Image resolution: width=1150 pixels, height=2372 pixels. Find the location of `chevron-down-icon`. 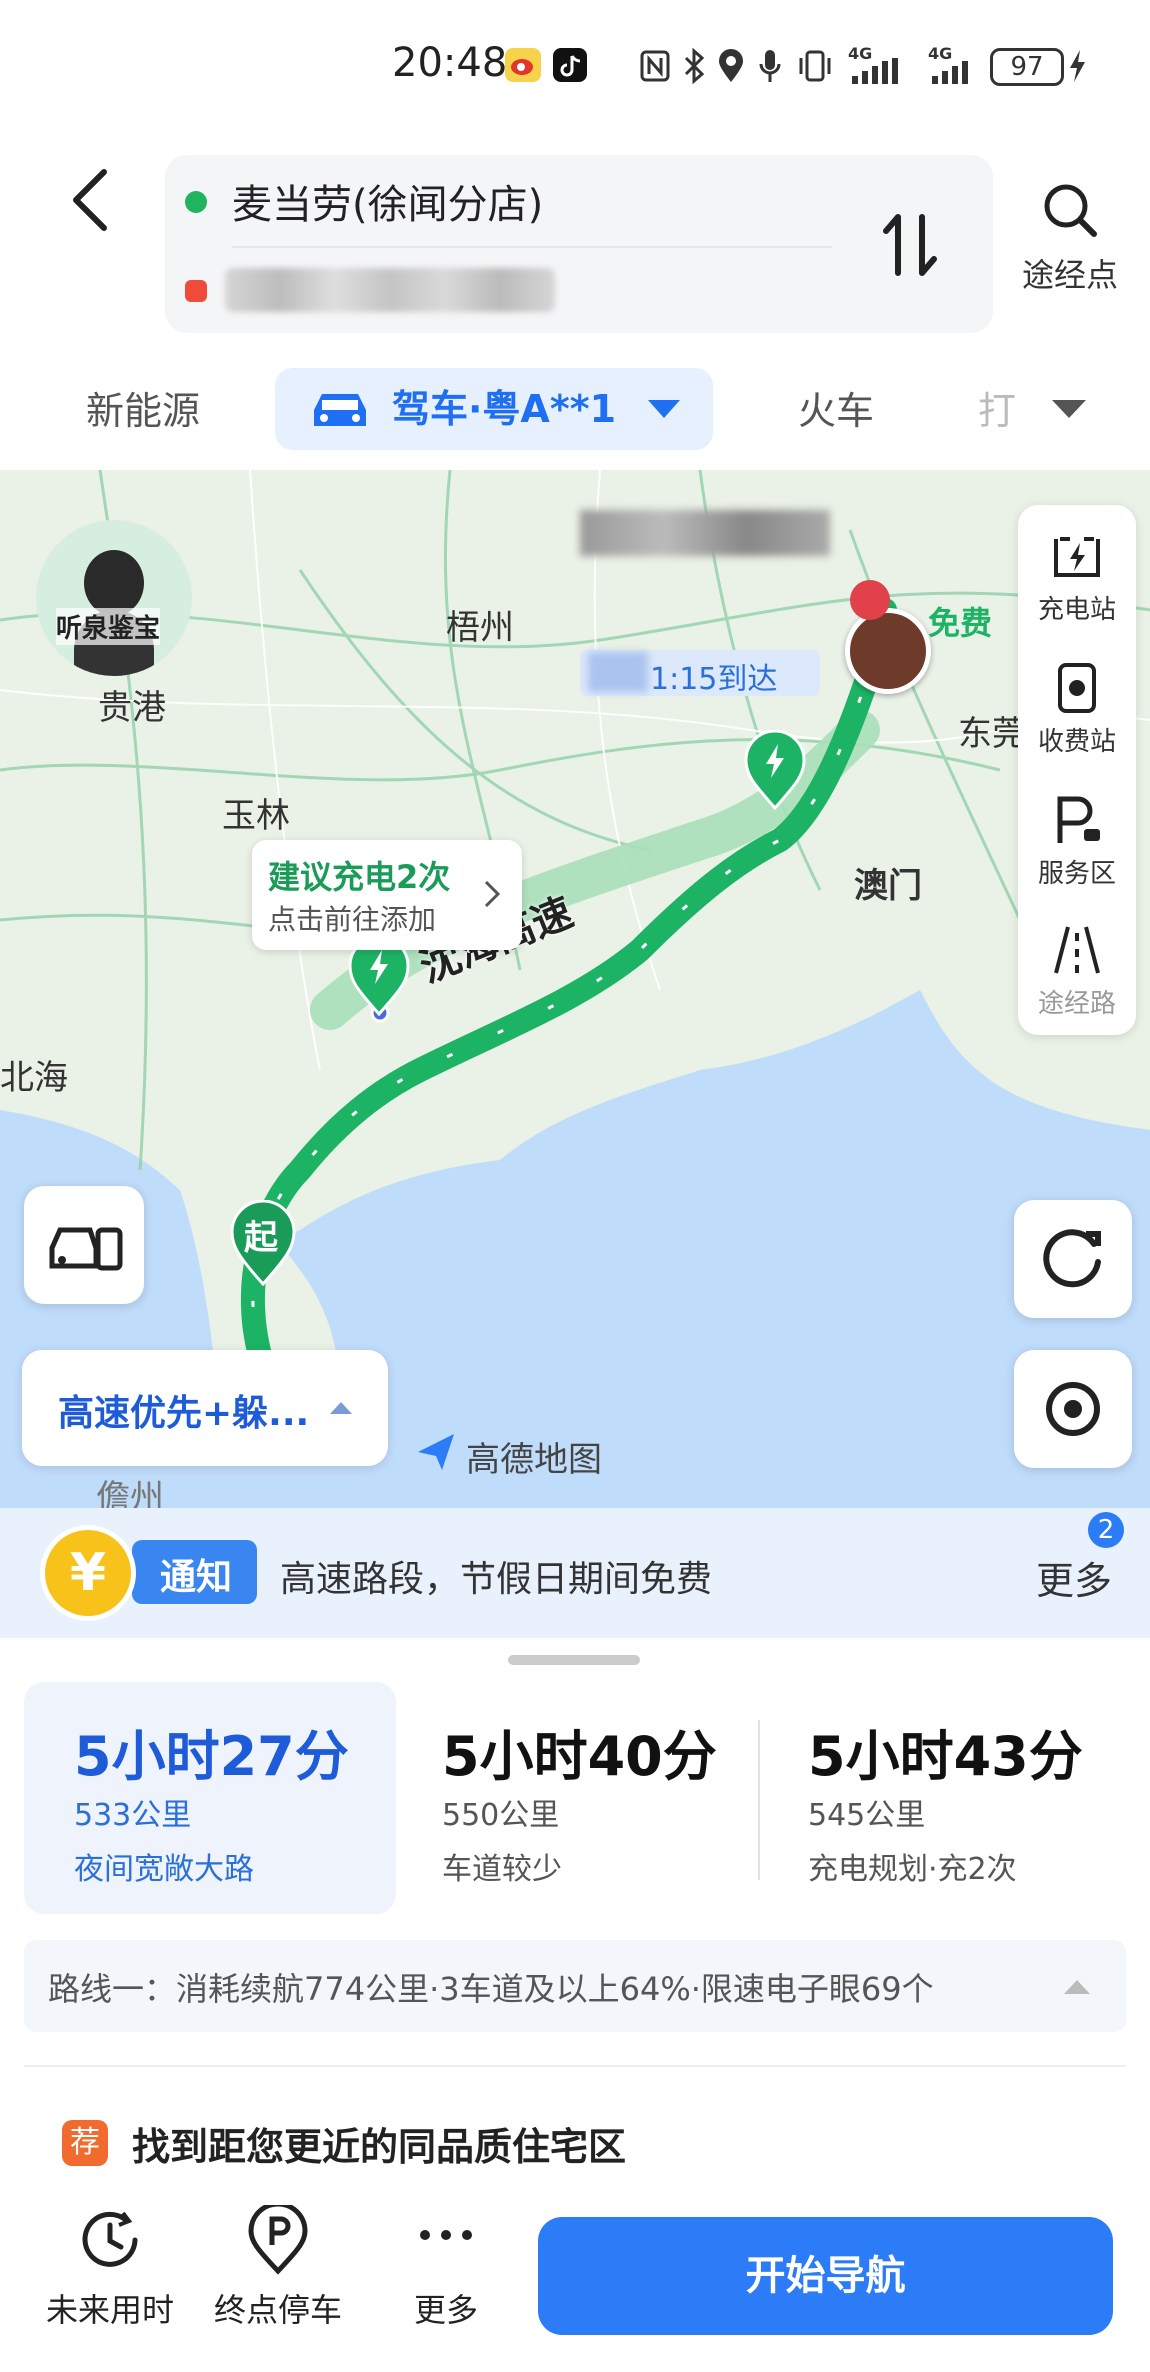

chevron-down-icon is located at coordinates (664, 409).